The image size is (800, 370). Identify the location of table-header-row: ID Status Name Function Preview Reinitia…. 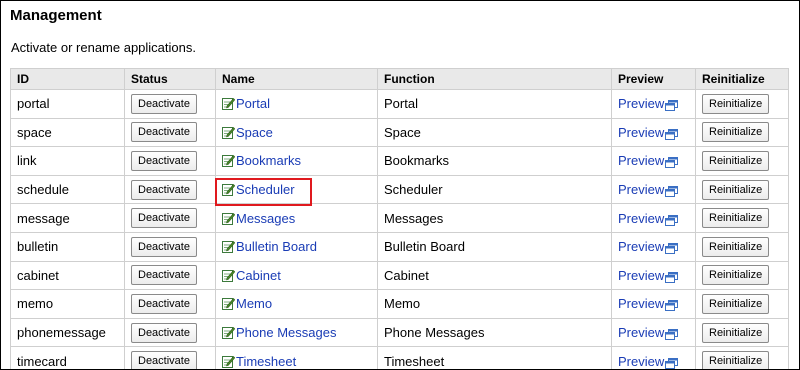
(399, 79).